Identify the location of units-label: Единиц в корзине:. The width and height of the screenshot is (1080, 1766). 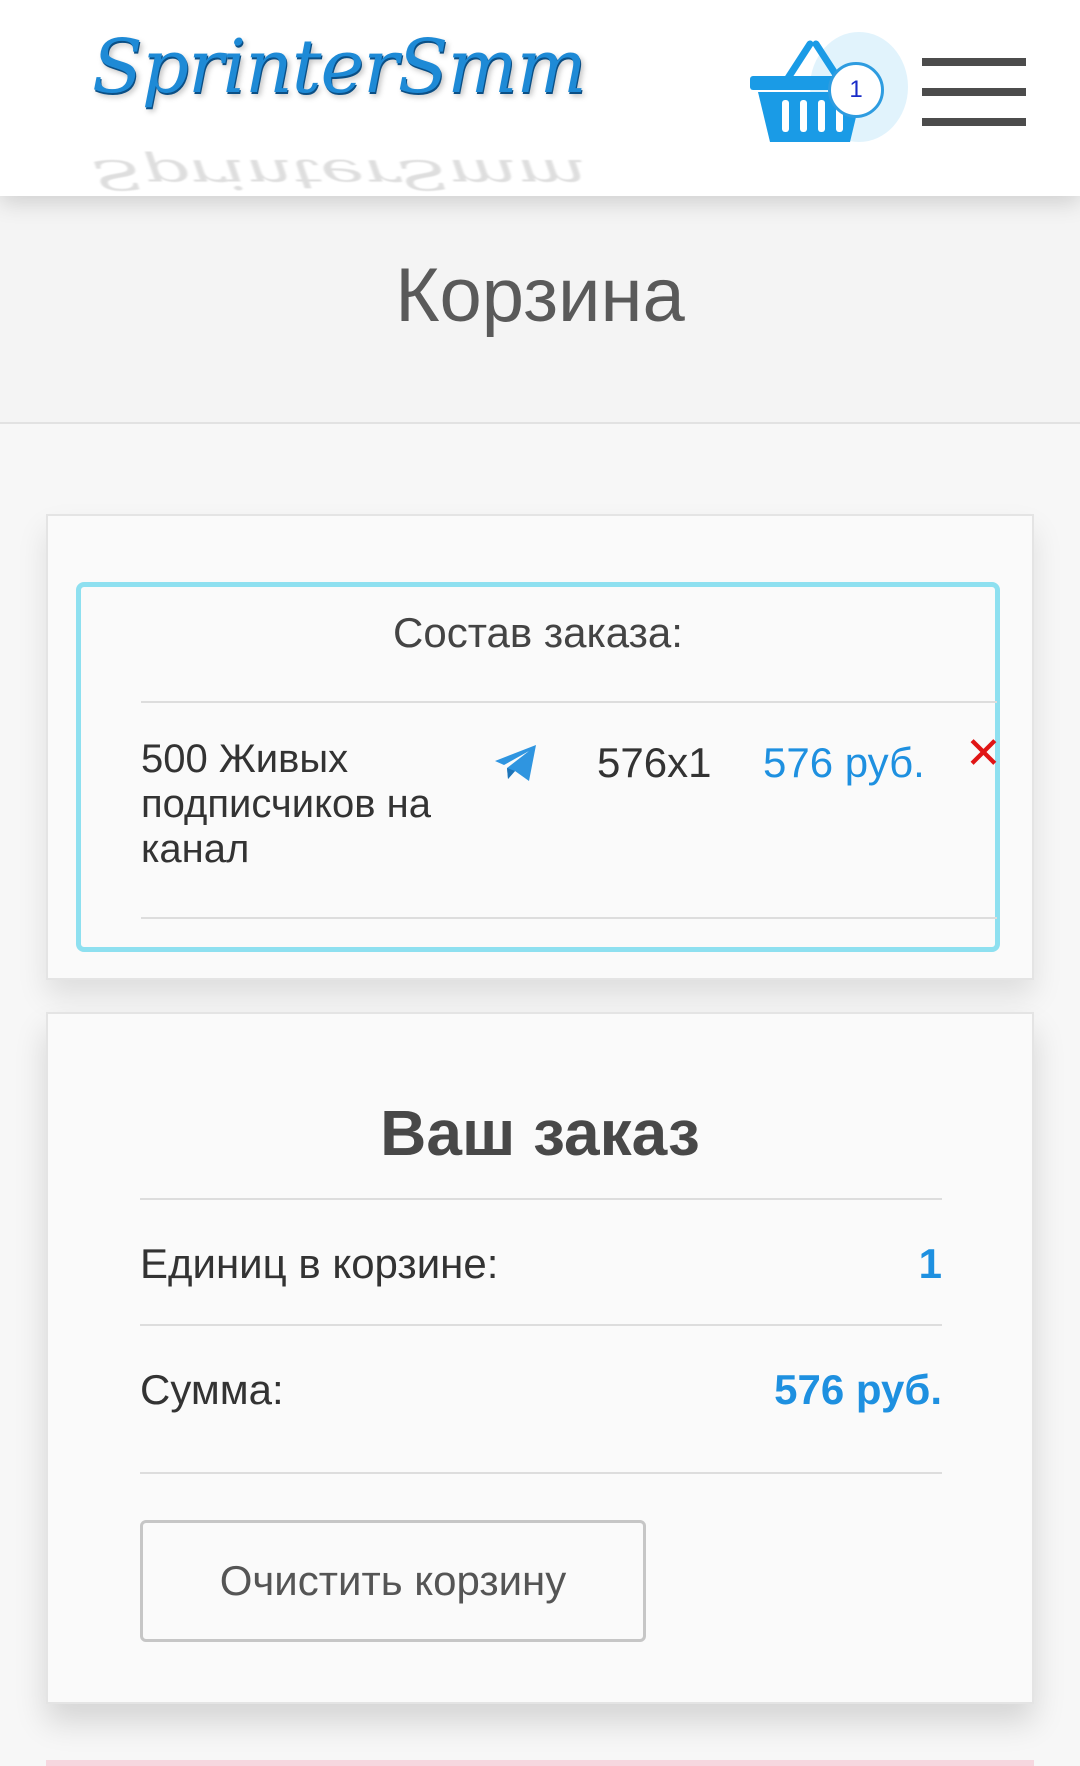
(319, 1263).